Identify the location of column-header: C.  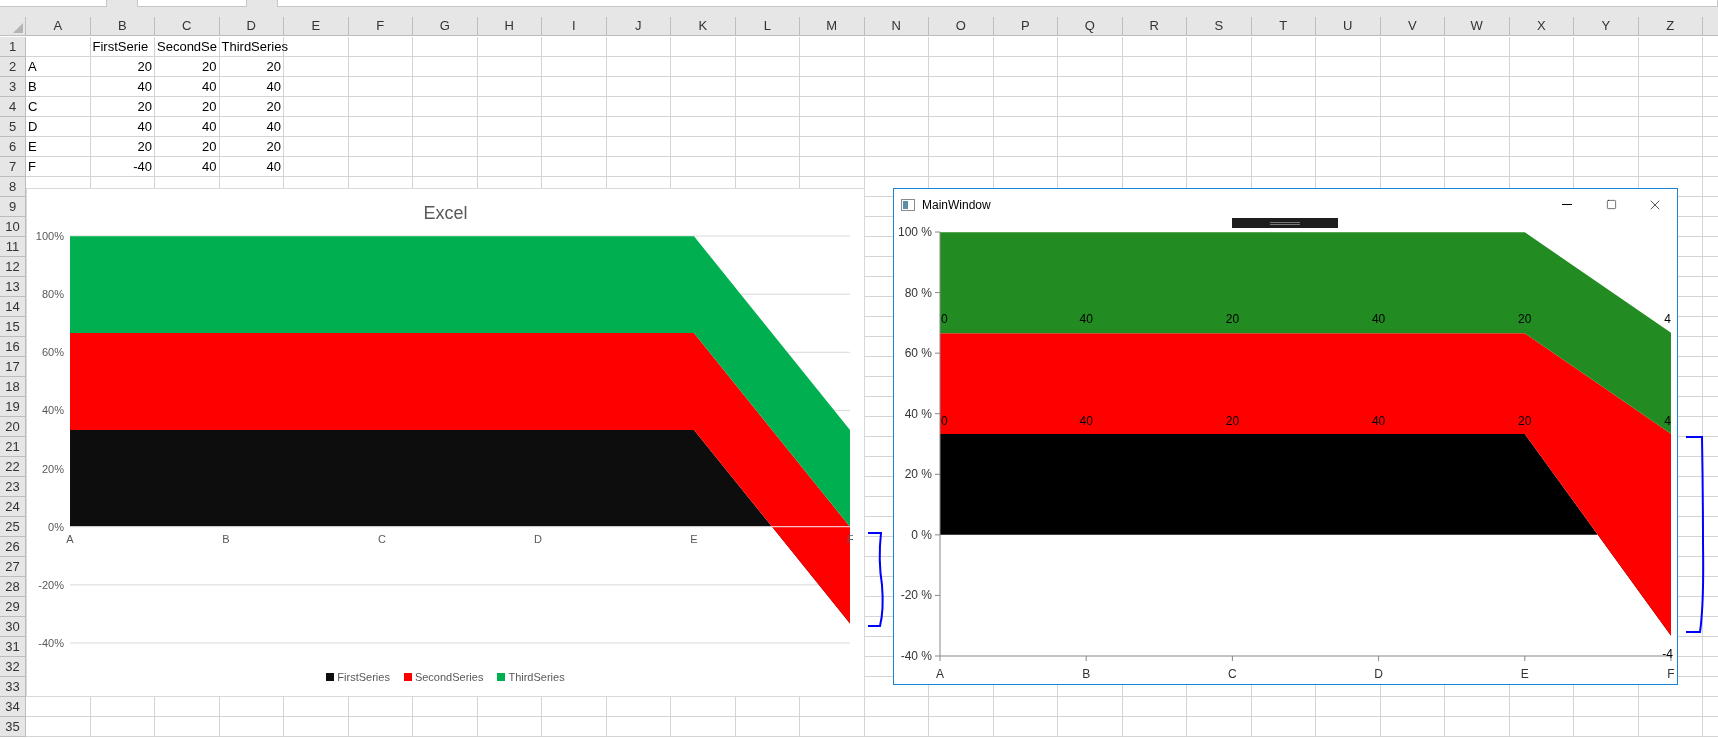
(187, 26).